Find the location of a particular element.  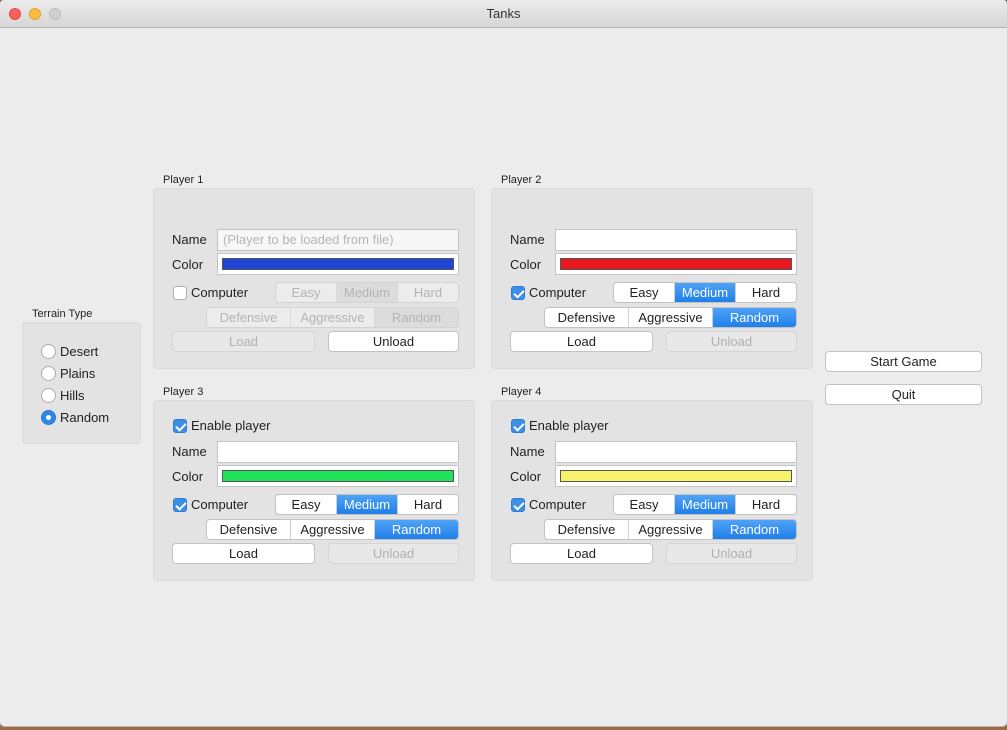

terrain-hills-label: Hills is located at coordinates (72, 395).